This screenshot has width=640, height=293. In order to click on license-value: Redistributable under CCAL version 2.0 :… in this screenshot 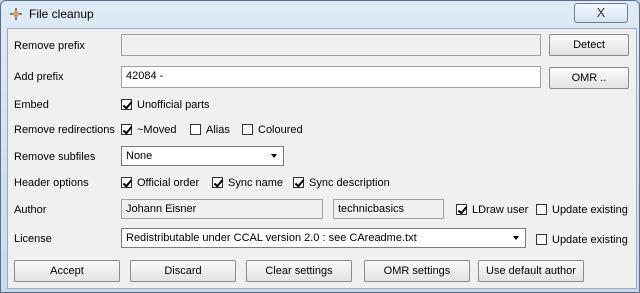, I will do `click(271, 238)`.